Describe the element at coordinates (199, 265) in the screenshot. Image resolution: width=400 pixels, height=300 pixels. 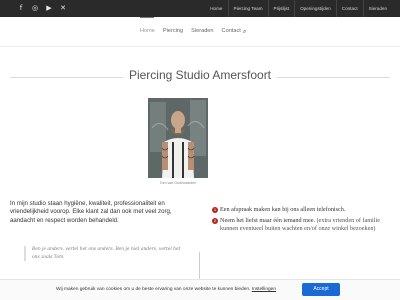
I see `divider` at that location.